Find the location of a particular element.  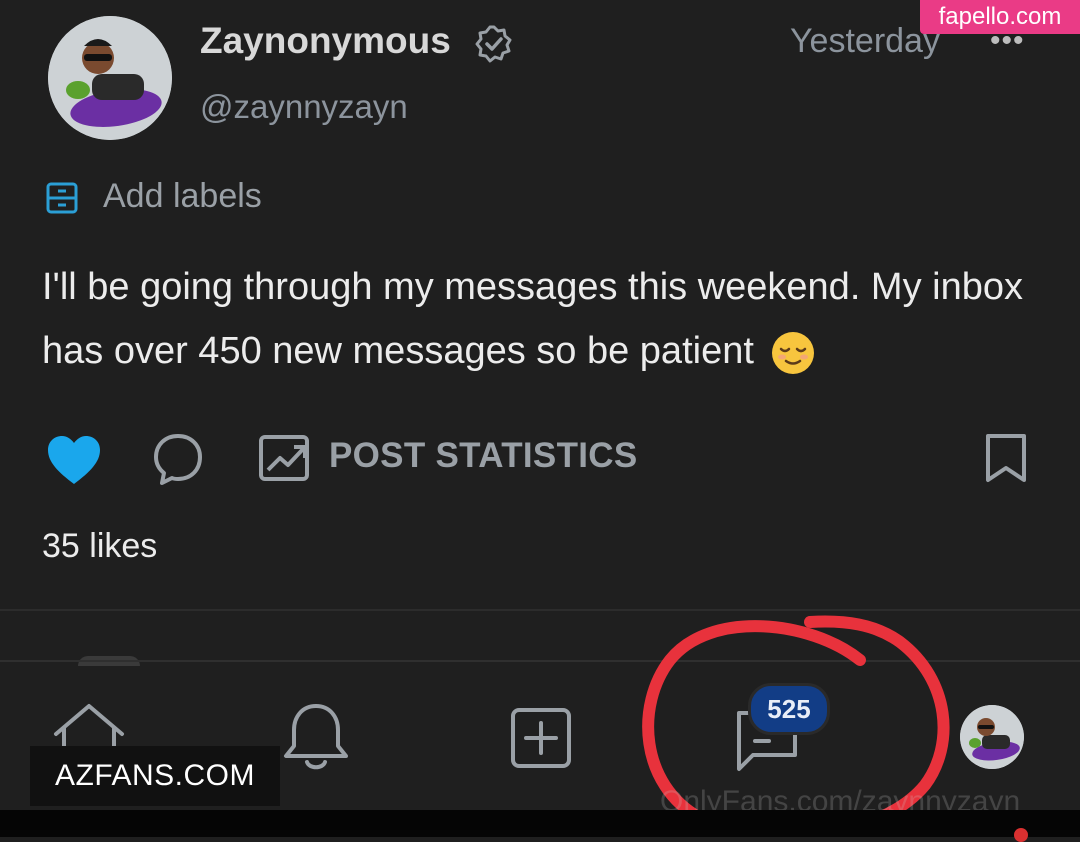

profile-avatar is located at coordinates (992, 737).